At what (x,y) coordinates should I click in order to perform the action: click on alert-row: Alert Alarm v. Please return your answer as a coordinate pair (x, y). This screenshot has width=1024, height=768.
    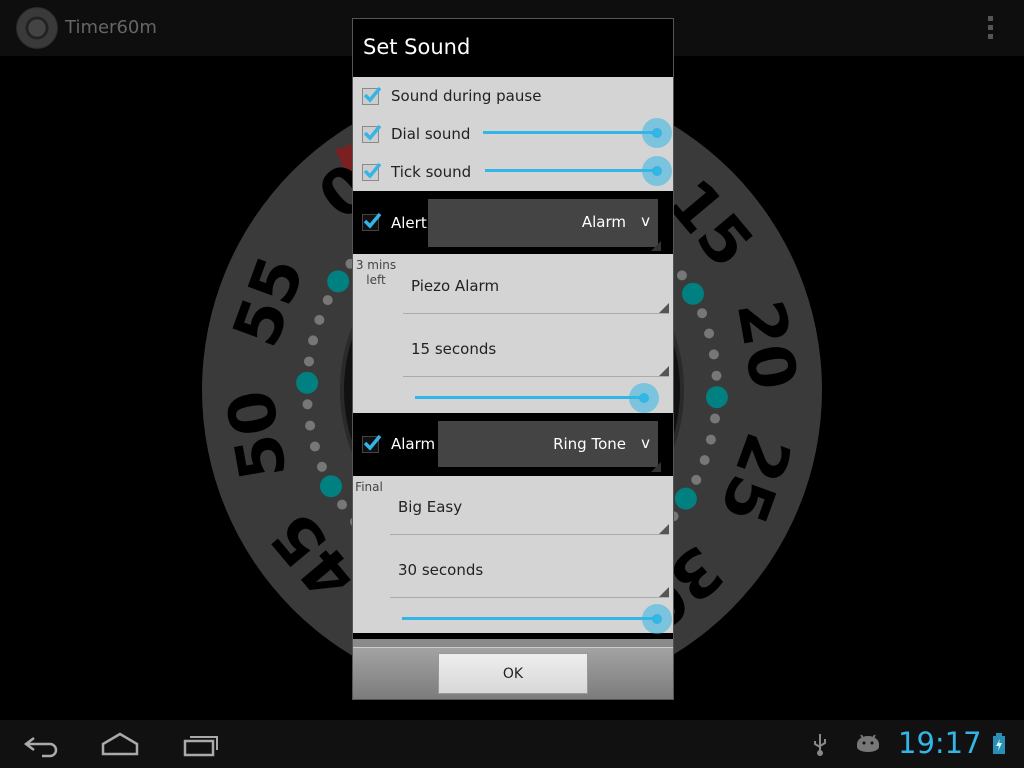
    Looking at the image, I should click on (513, 222).